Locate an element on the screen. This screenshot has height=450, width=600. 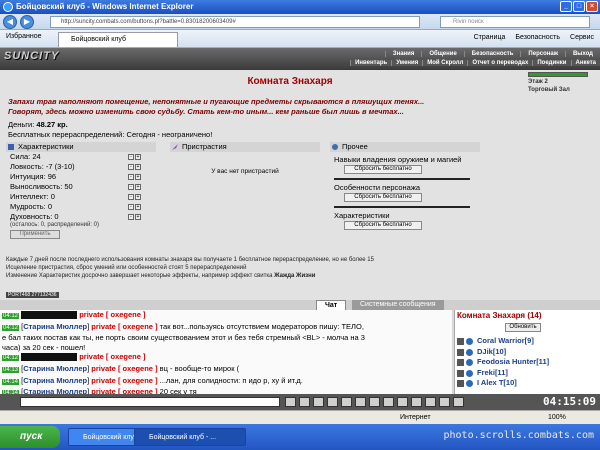
trade-hall-link: Торговый Зал is located at coordinates (563, 90).